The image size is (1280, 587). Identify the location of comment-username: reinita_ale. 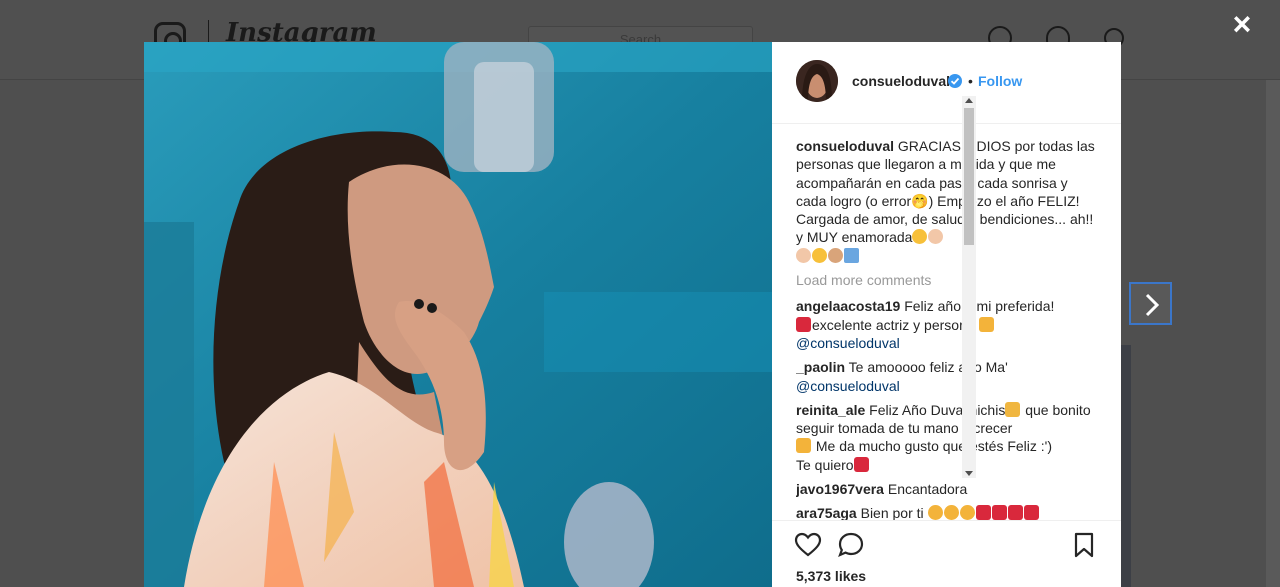
(830, 410).